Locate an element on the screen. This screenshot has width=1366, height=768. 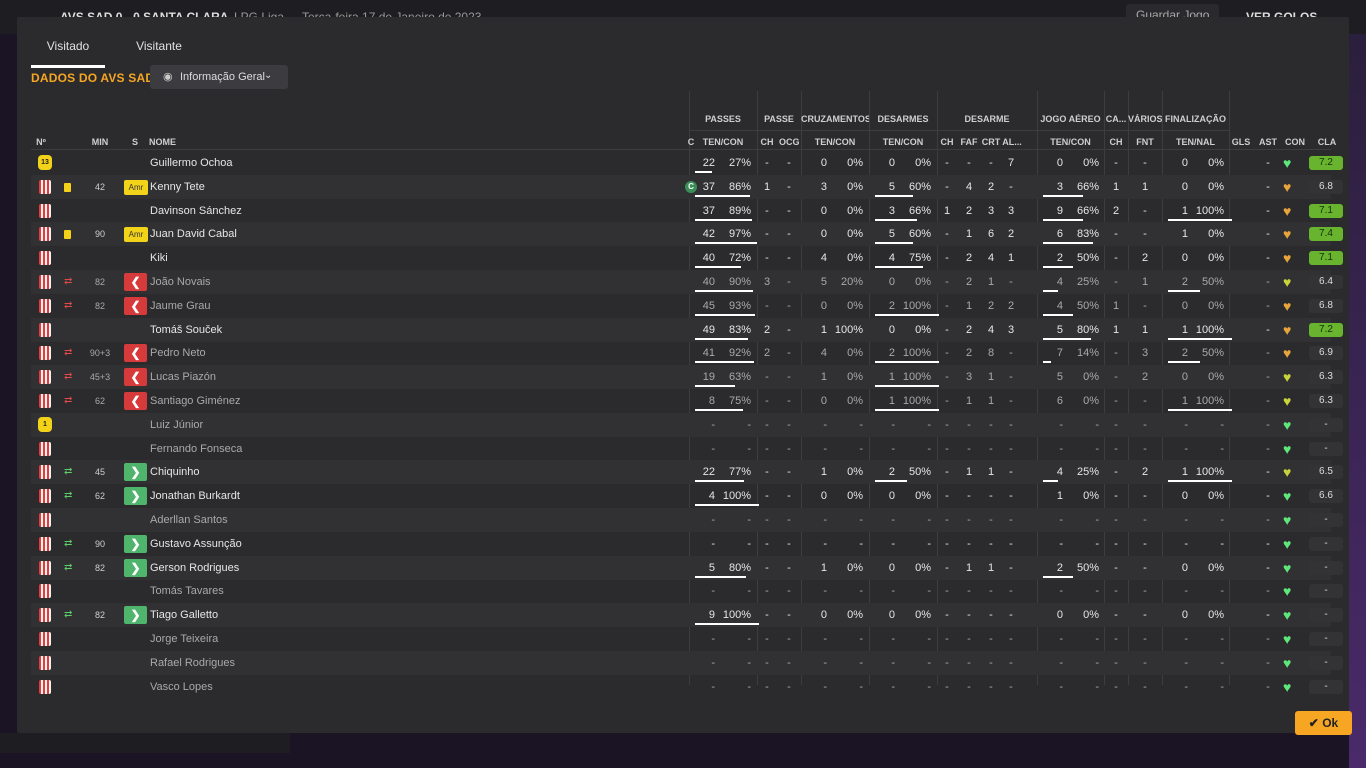
table-row: Rafael Rodrigues - - - - - - - - - - - - - - - - - - - ♥ - is located at coordinates (687, 662).